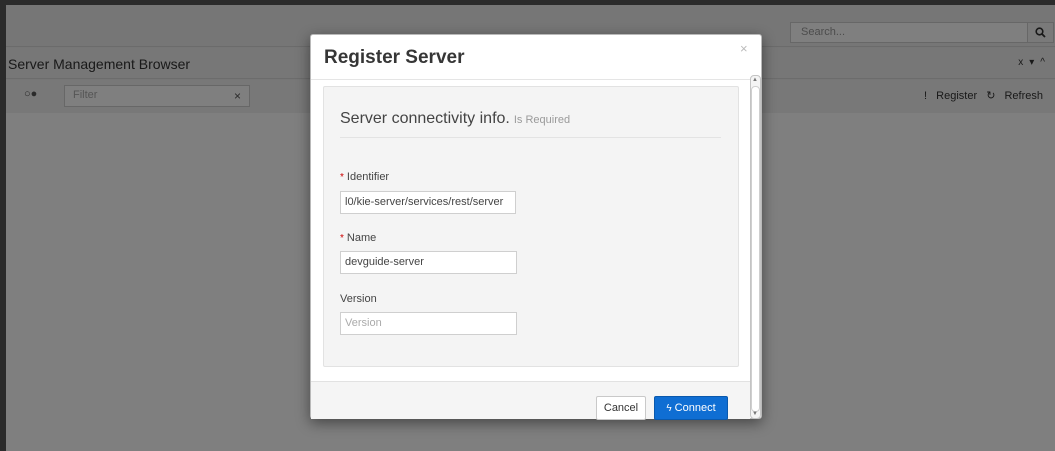  What do you see at coordinates (361, 238) in the screenshot?
I see `name-label-text: Name` at bounding box center [361, 238].